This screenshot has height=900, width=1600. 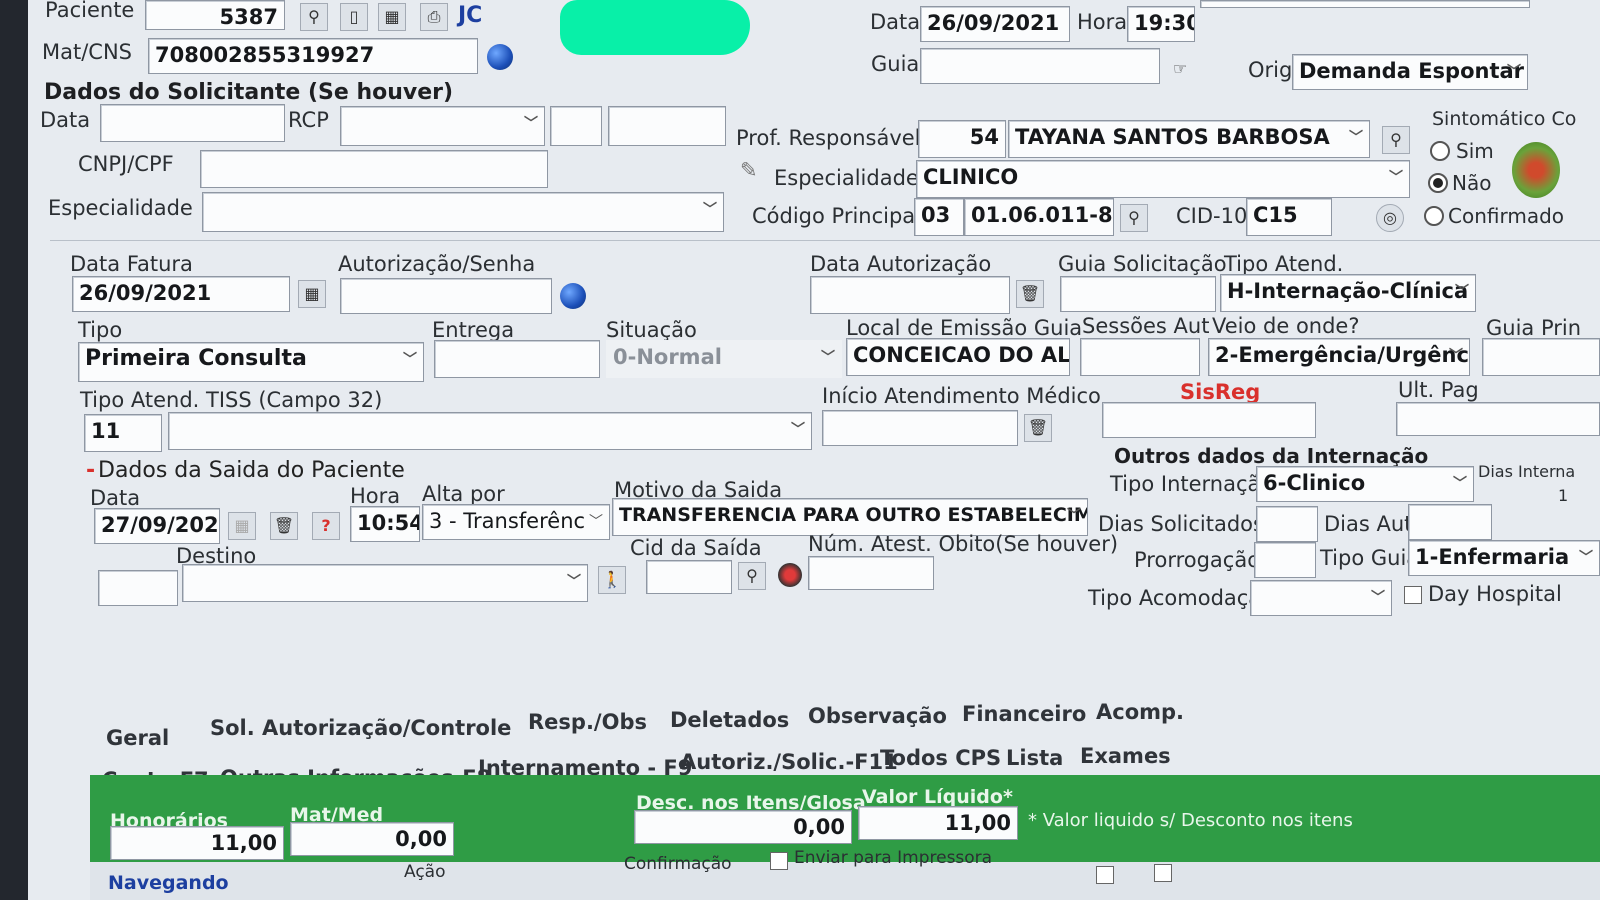 I want to click on paciente-field: 5387, so click(x=215, y=15).